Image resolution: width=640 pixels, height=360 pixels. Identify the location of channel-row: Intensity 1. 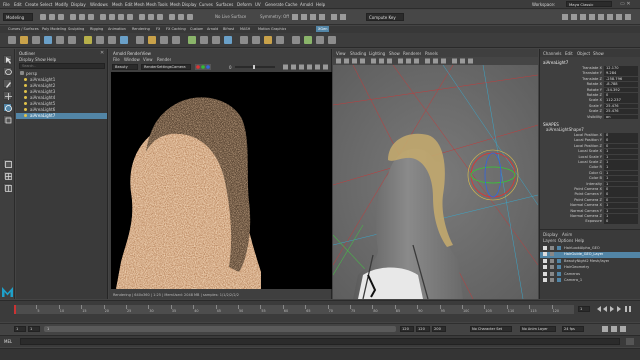
(590, 184).